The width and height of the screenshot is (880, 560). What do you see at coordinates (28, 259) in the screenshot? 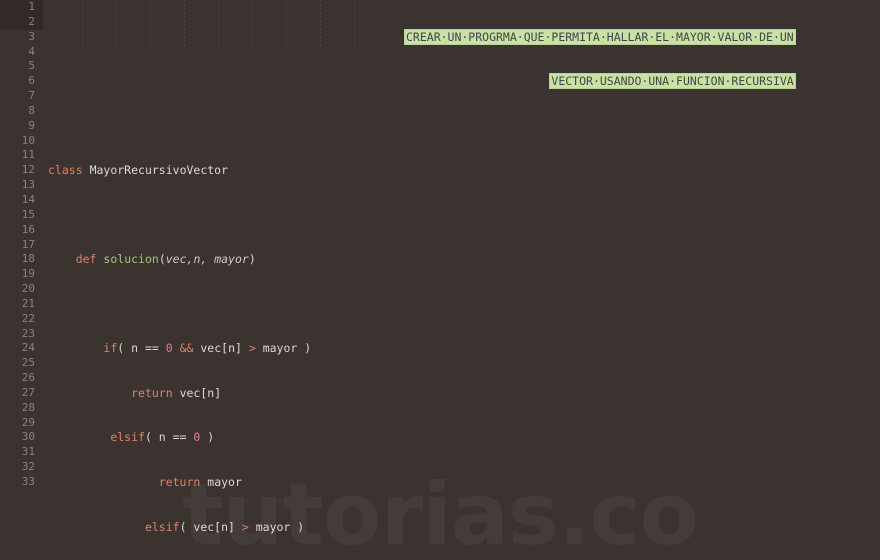
I see `line-number: 18` at bounding box center [28, 259].